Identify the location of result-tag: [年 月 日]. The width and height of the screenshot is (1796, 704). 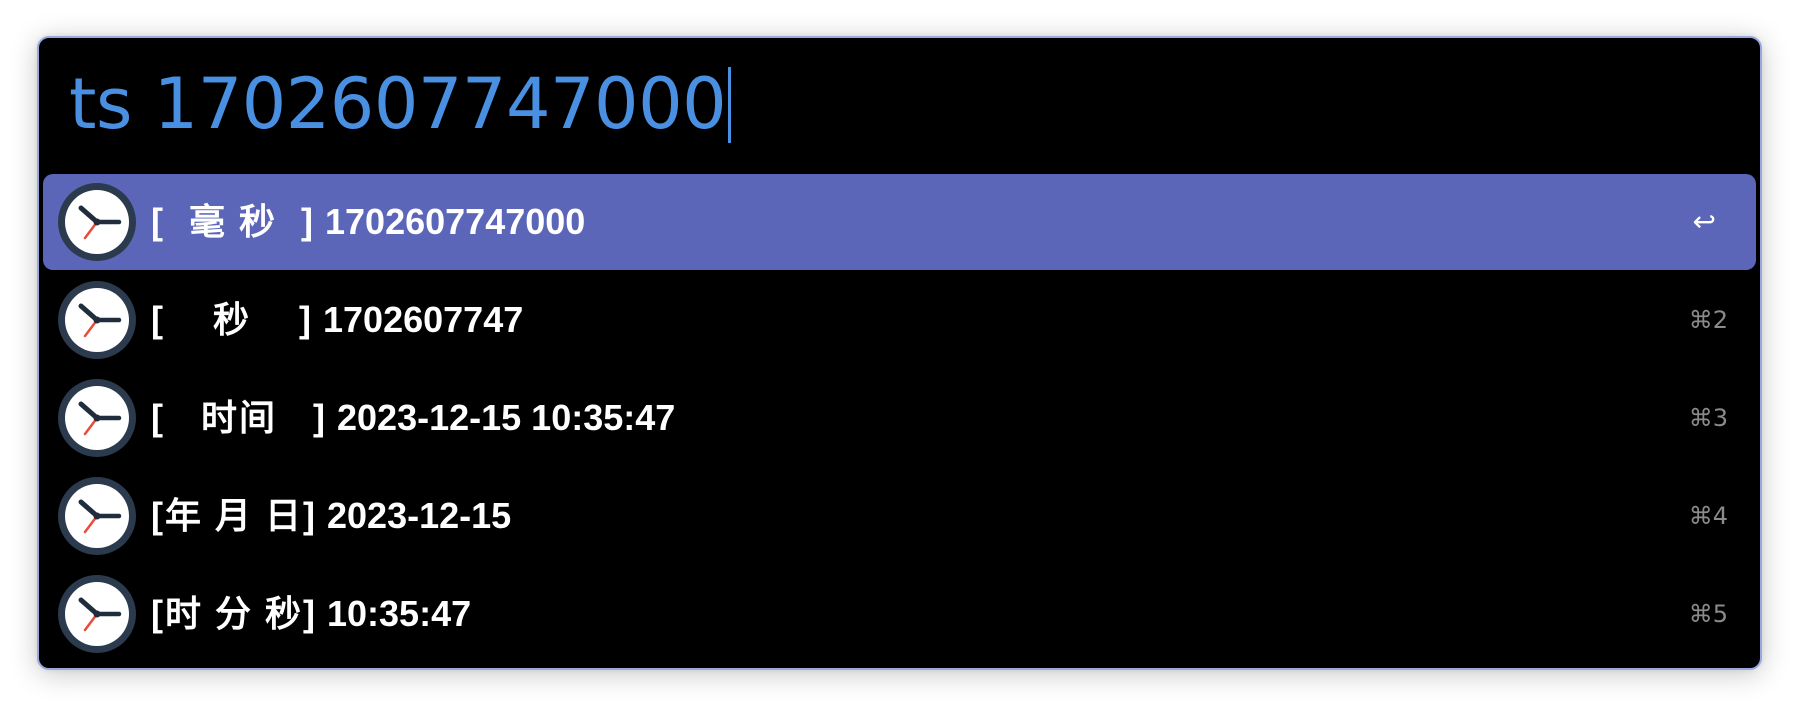
(234, 515).